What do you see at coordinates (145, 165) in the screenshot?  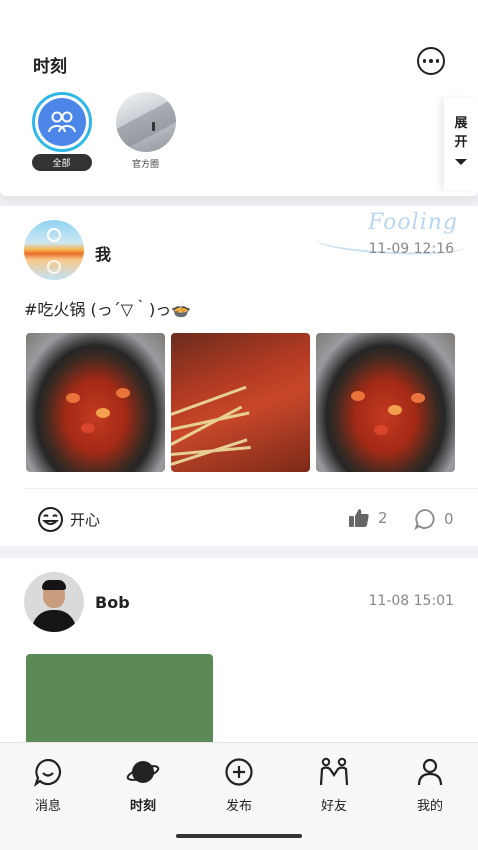 I see `circle-label-official: 官方圈` at bounding box center [145, 165].